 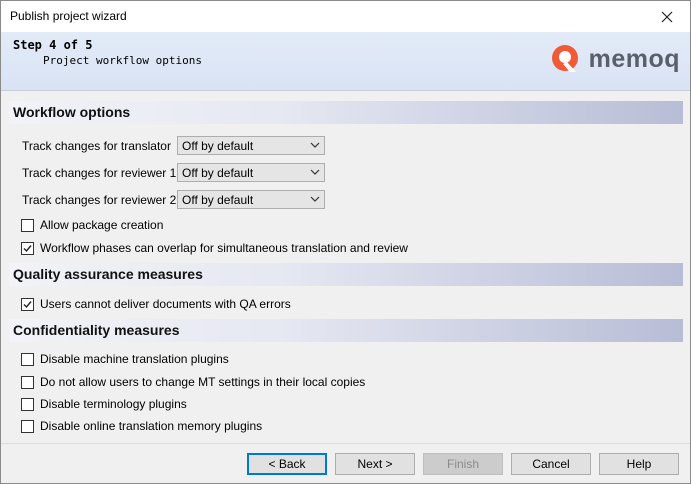 What do you see at coordinates (27, 359) in the screenshot?
I see `disable-mt-plugins-checkbox` at bounding box center [27, 359].